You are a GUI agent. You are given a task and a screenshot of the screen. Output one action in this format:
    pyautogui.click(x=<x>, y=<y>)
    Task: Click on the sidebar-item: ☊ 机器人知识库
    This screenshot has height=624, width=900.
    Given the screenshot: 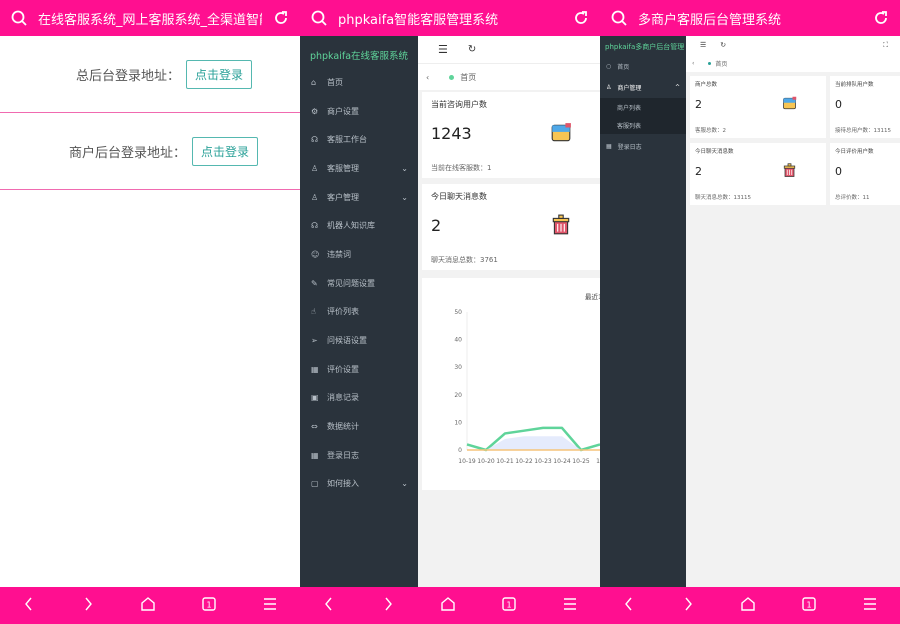 What is the action you would take?
    pyautogui.click(x=359, y=225)
    